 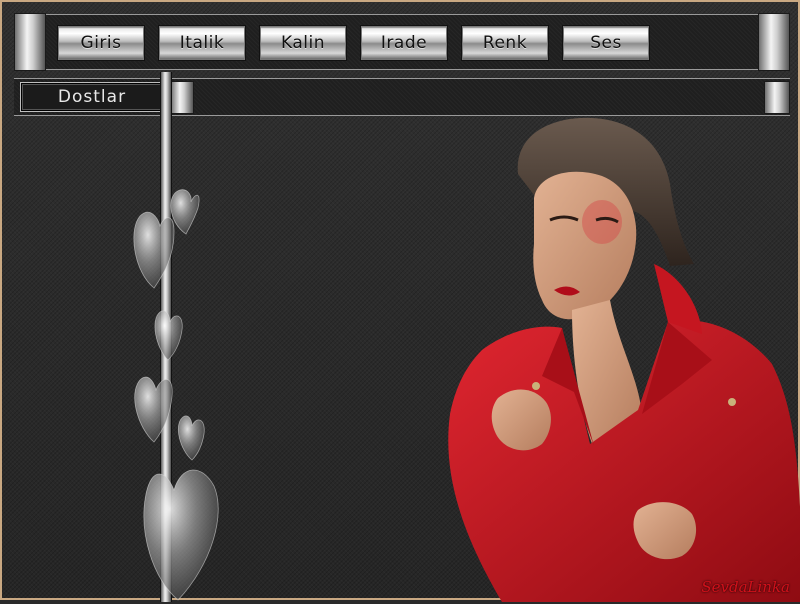 I want to click on toolbar-right-cap, so click(x=774, y=42).